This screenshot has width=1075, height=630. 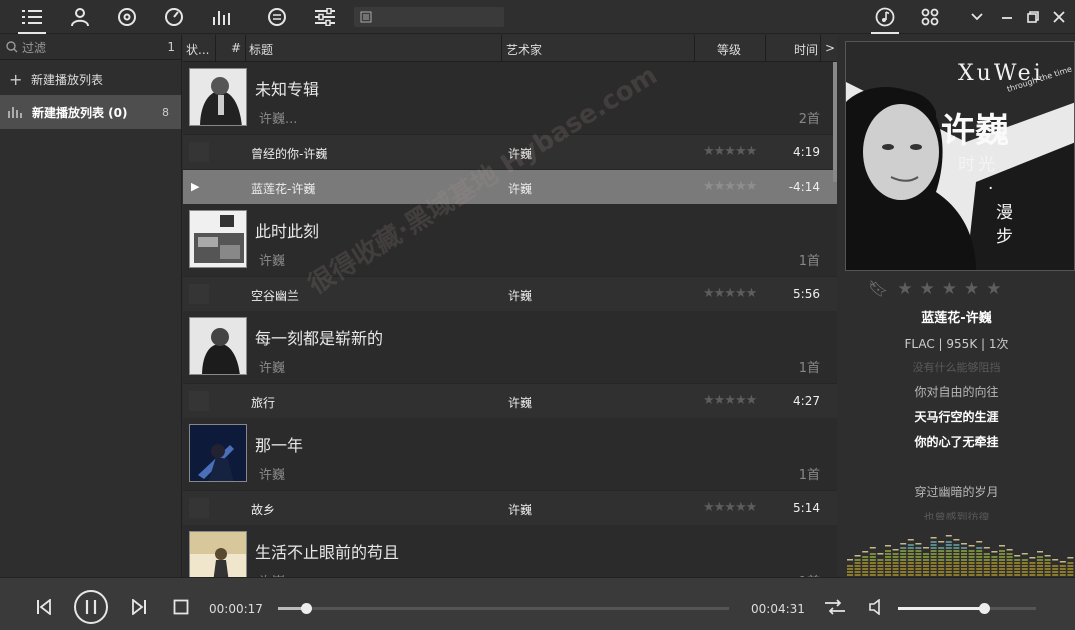 What do you see at coordinates (325, 17) in the screenshot?
I see `settings-sliders-icon` at bounding box center [325, 17].